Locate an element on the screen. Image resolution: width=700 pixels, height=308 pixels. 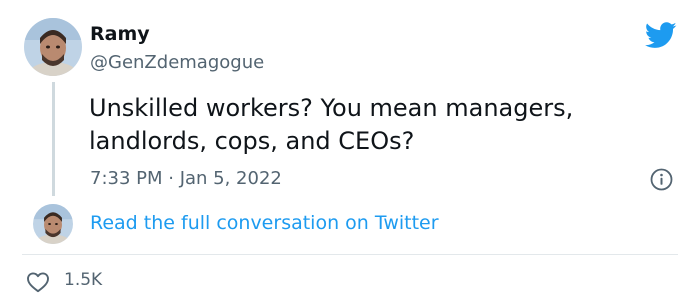
divider is located at coordinates (350, 254).